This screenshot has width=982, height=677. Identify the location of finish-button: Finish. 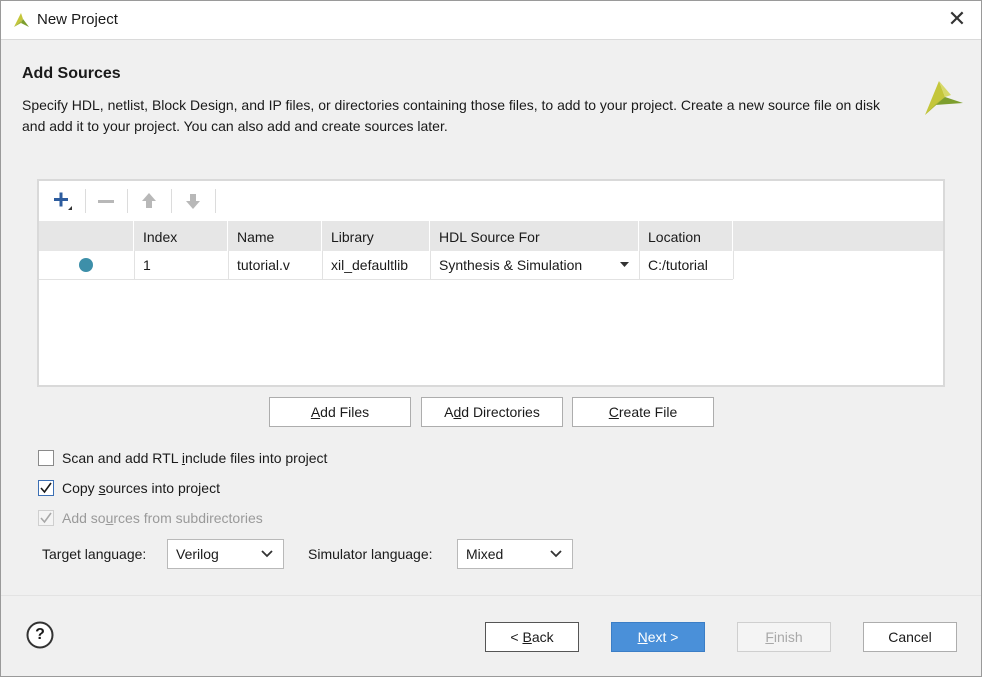
(784, 637).